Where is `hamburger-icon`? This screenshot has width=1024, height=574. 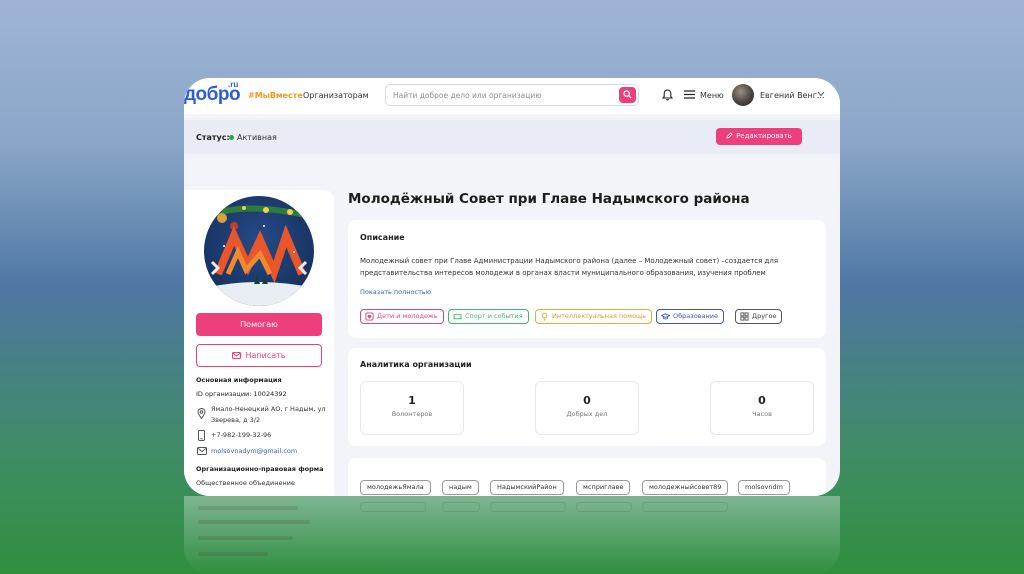 hamburger-icon is located at coordinates (689, 94).